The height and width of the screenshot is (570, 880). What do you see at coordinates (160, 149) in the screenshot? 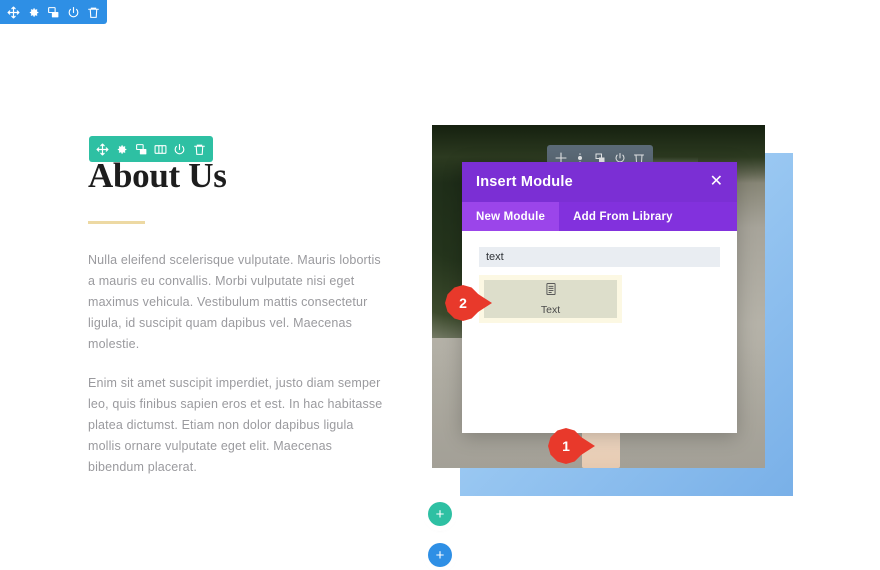
I see `columns-icon` at bounding box center [160, 149].